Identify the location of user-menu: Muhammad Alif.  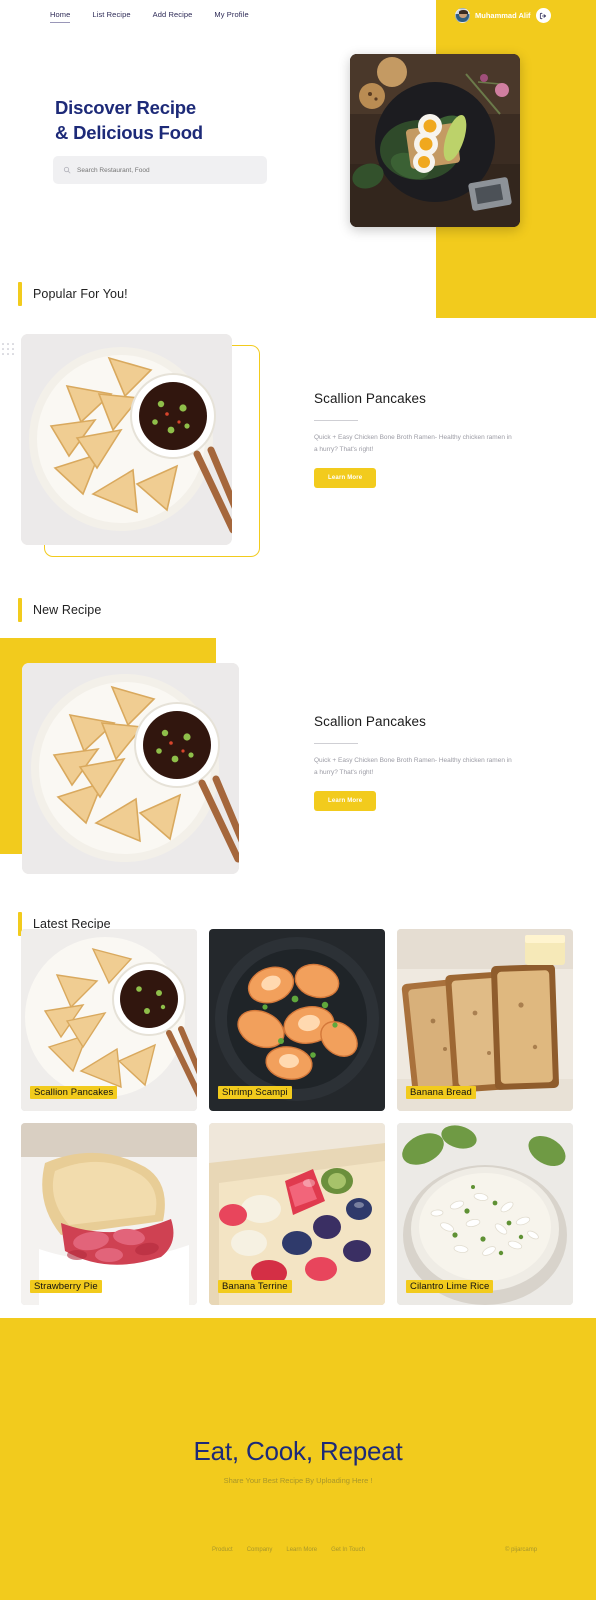
(503, 15).